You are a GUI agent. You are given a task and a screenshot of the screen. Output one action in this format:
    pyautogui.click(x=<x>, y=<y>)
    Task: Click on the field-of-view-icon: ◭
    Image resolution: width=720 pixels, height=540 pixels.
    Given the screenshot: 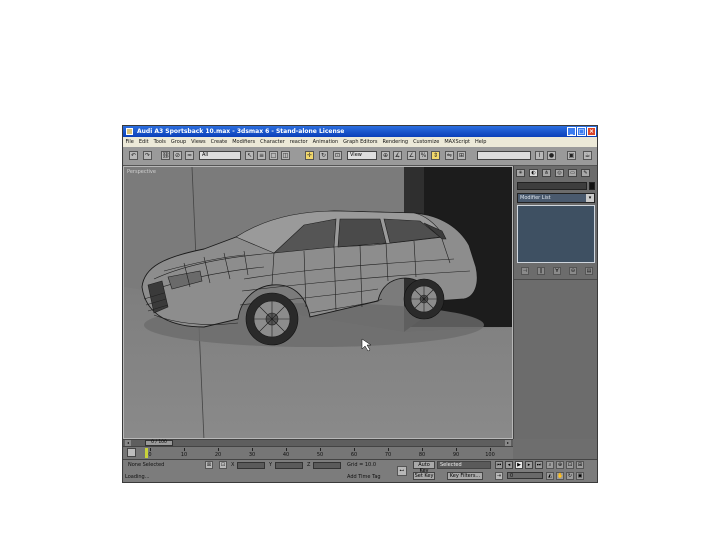 What is the action you would take?
    pyautogui.click(x=550, y=476)
    